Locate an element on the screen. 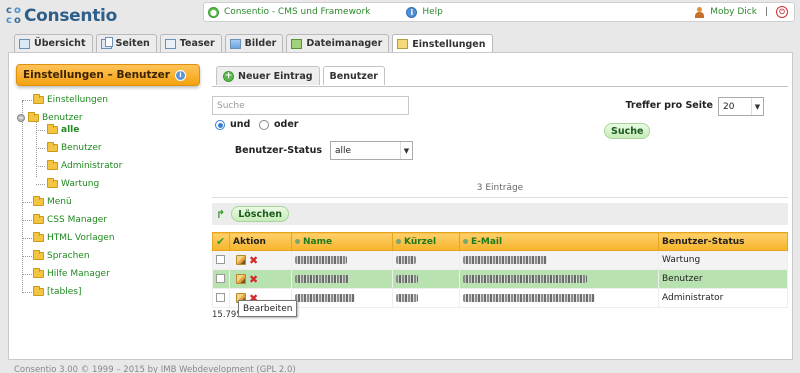  tab-pages: Seiten is located at coordinates (126, 43).